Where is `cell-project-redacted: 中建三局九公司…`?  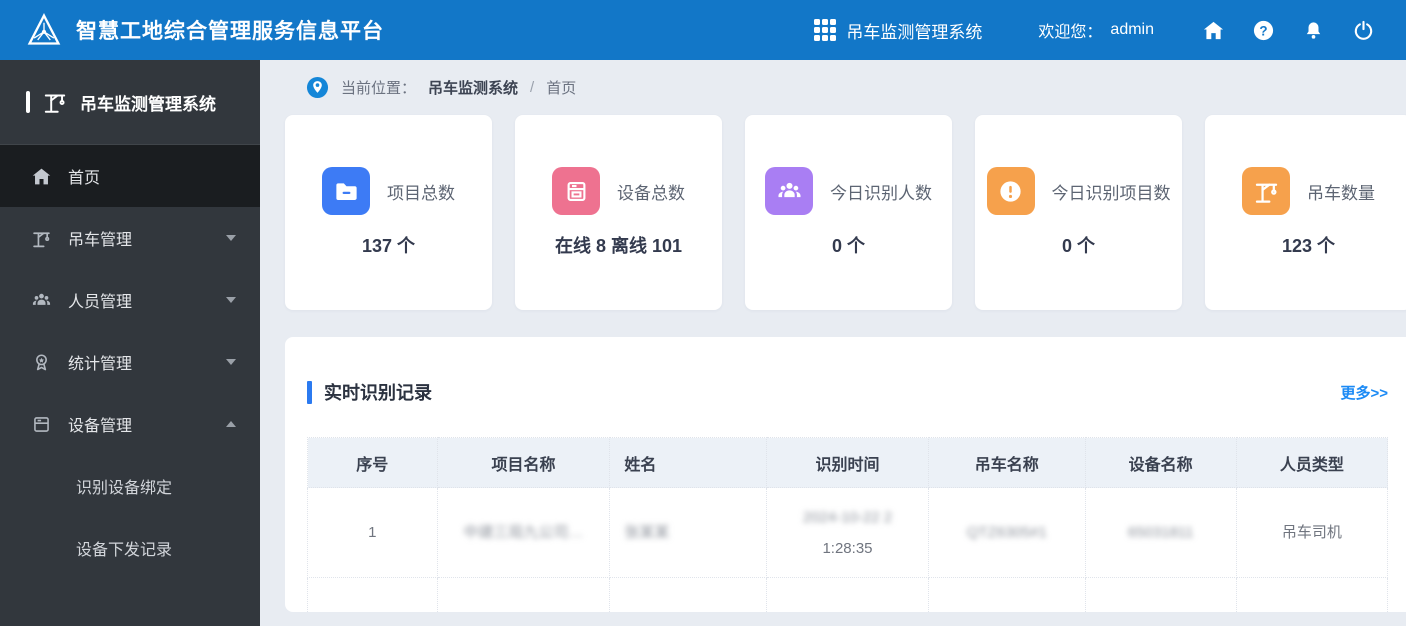 cell-project-redacted: 中建三局九公司… is located at coordinates (523, 532).